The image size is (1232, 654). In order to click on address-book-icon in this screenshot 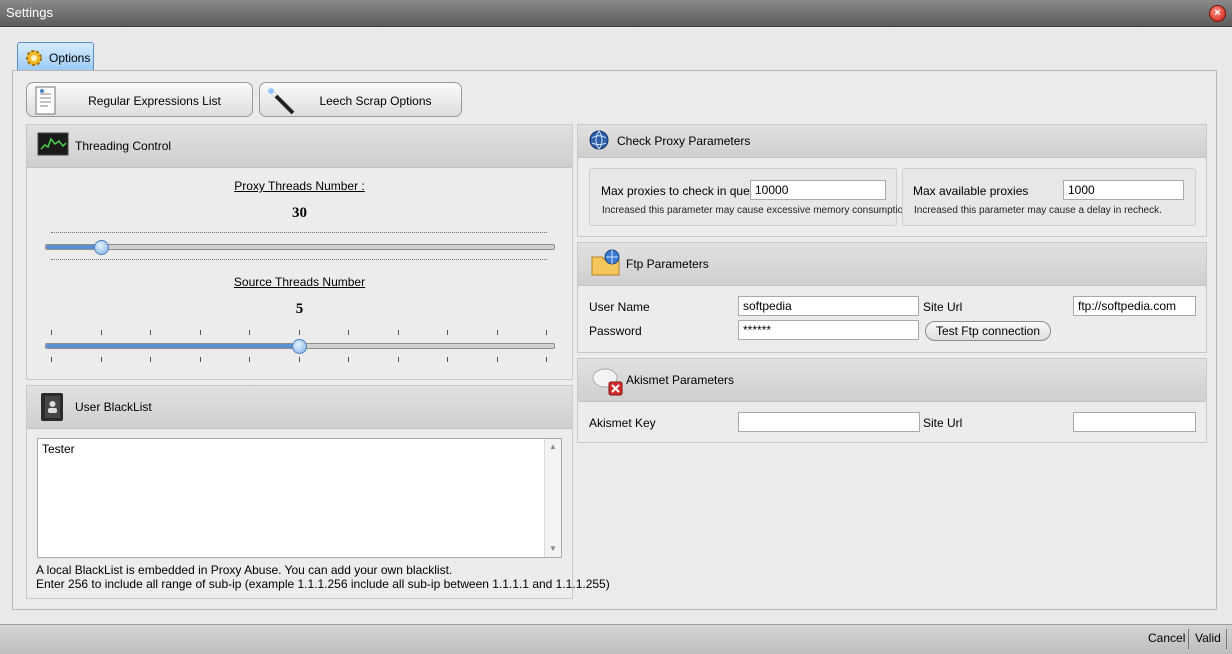, I will do `click(52, 408)`.